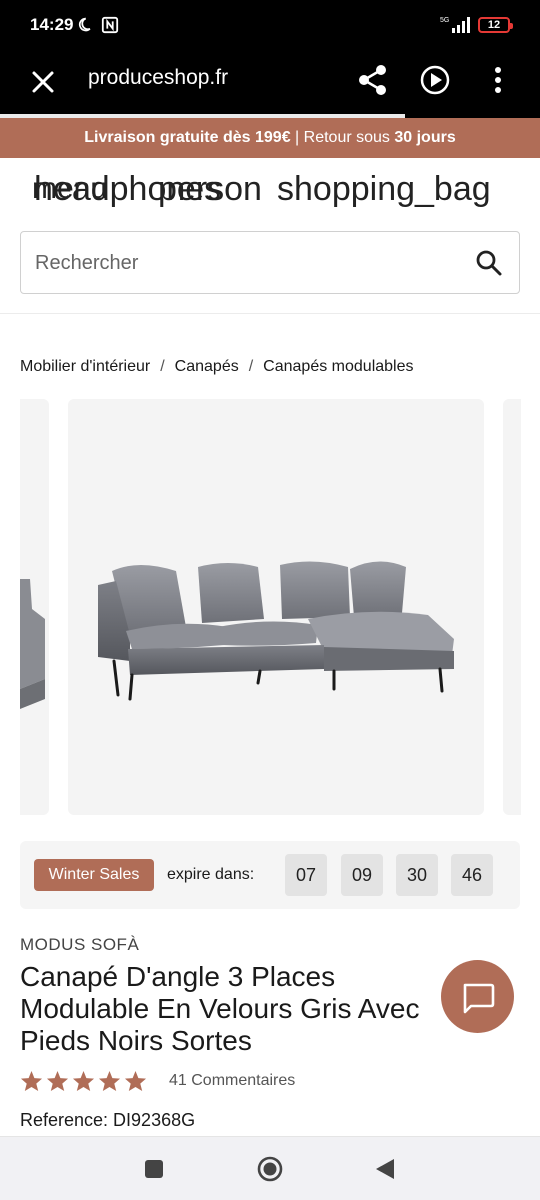  What do you see at coordinates (79, 945) in the screenshot?
I see `product-brand: MODUS SOFÀ` at bounding box center [79, 945].